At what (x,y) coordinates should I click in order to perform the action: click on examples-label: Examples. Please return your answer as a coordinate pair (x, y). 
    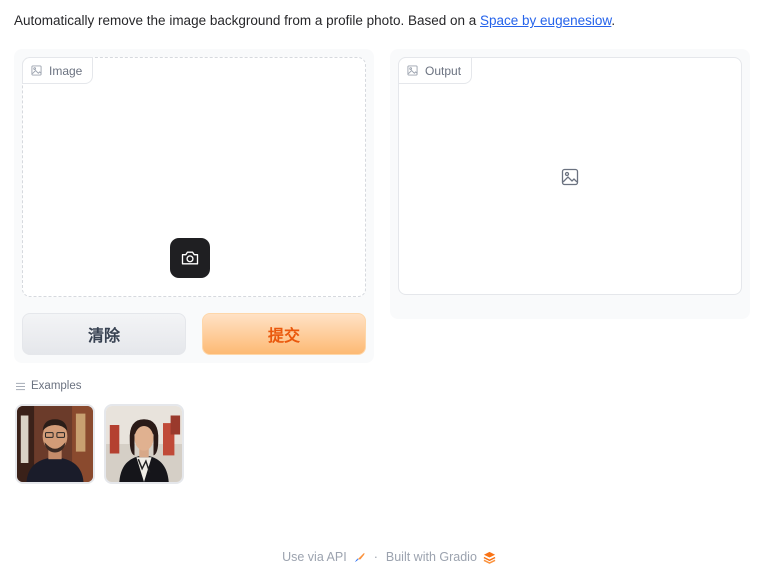
    Looking at the image, I should click on (56, 386).